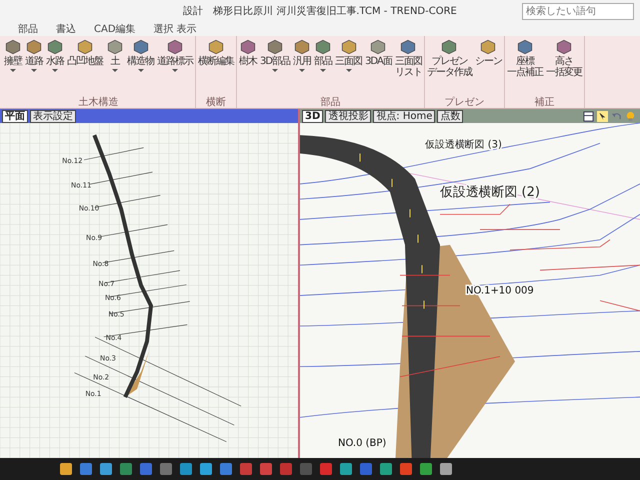 This screenshot has height=480, width=640. Describe the element at coordinates (216, 66) in the screenshot. I see `ribbon-button: 横断編集` at that location.